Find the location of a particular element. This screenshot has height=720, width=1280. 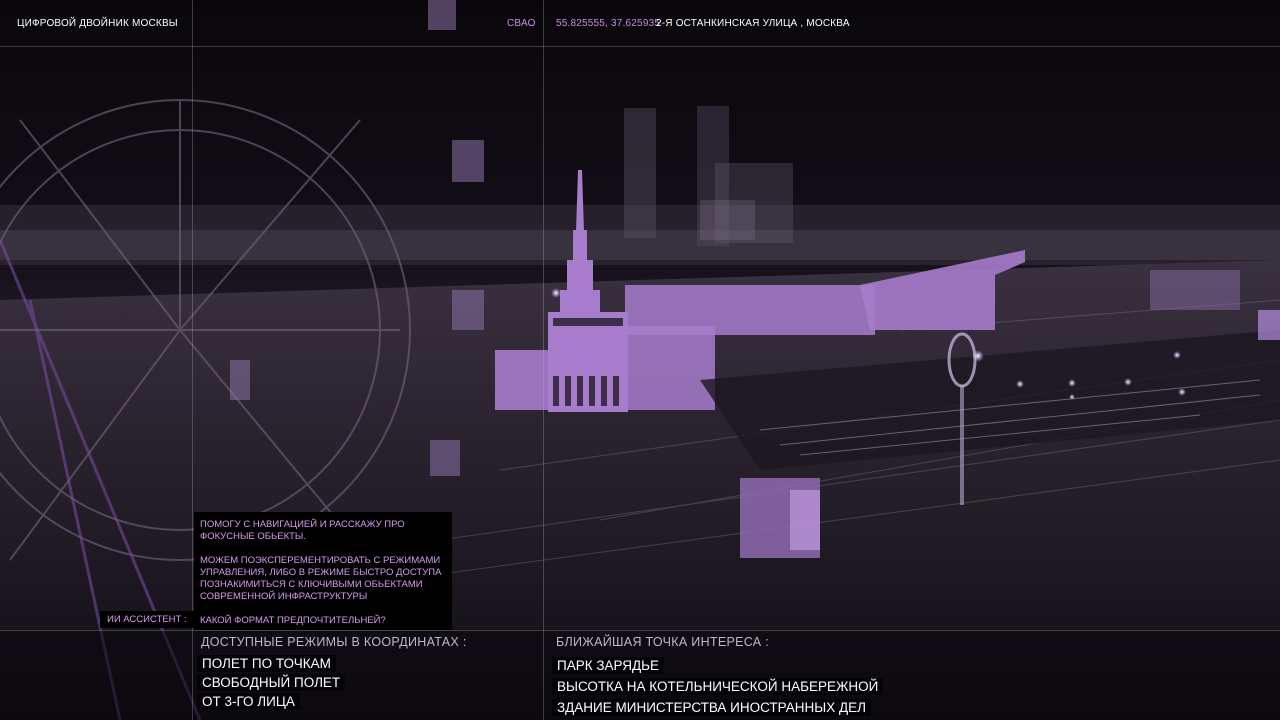

poi-item-kotelnicheskaya: ВЫСОТКА НА КОТЕЛЬНИЧЕСКОЙ НАБЕРЕЖНОЙ is located at coordinates (718, 687).